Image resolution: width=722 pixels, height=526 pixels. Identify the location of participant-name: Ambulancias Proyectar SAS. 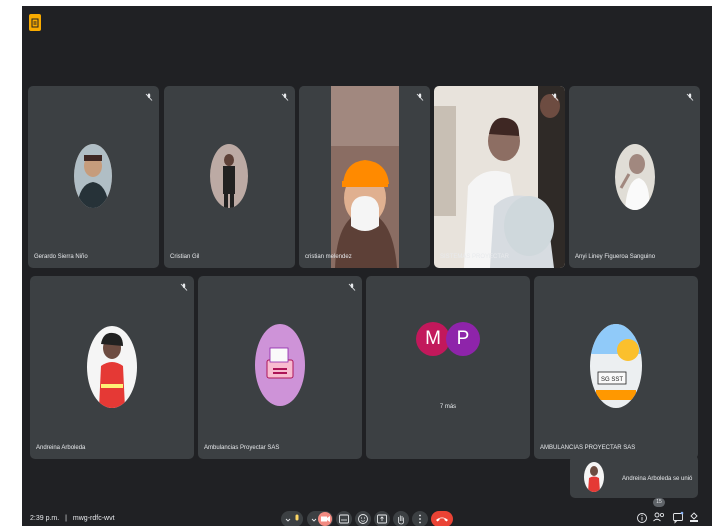
(242, 448).